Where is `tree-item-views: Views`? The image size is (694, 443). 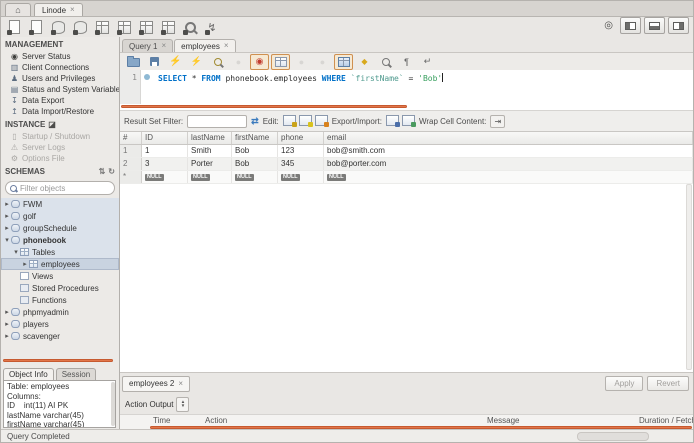
tree-item-views: Views is located at coordinates (60, 276).